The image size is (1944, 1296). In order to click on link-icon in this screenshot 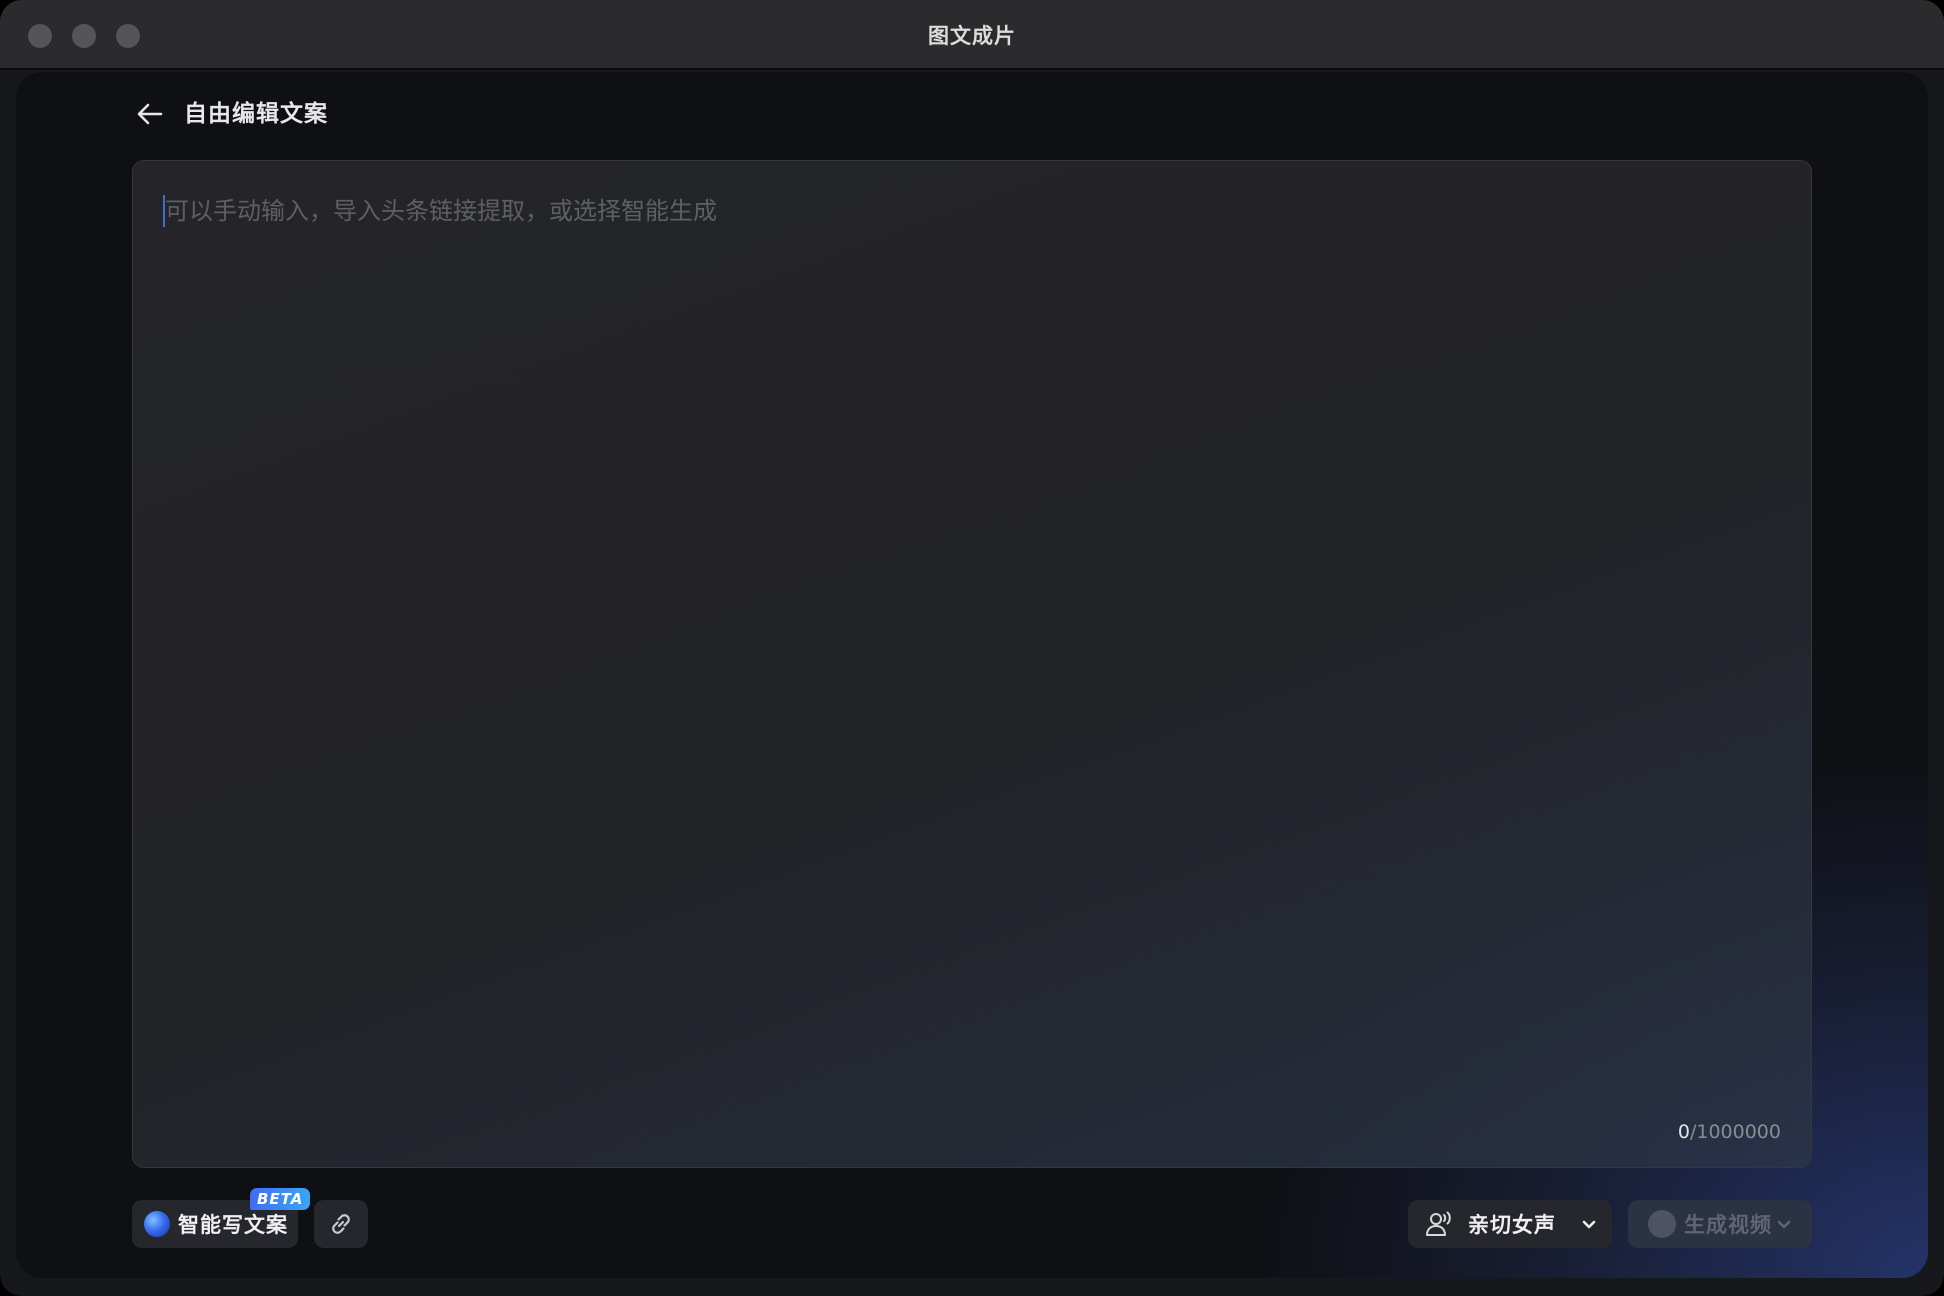, I will do `click(341, 1224)`.